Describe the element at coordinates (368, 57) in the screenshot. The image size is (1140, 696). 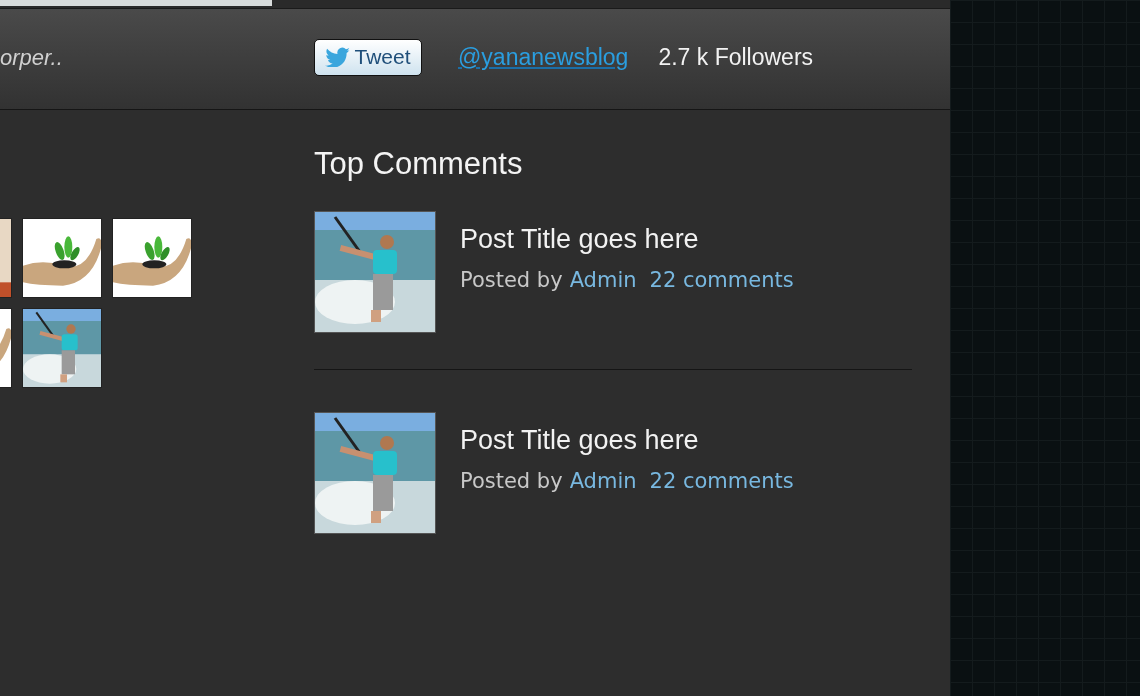
I see `tweet-button: Tweet` at that location.